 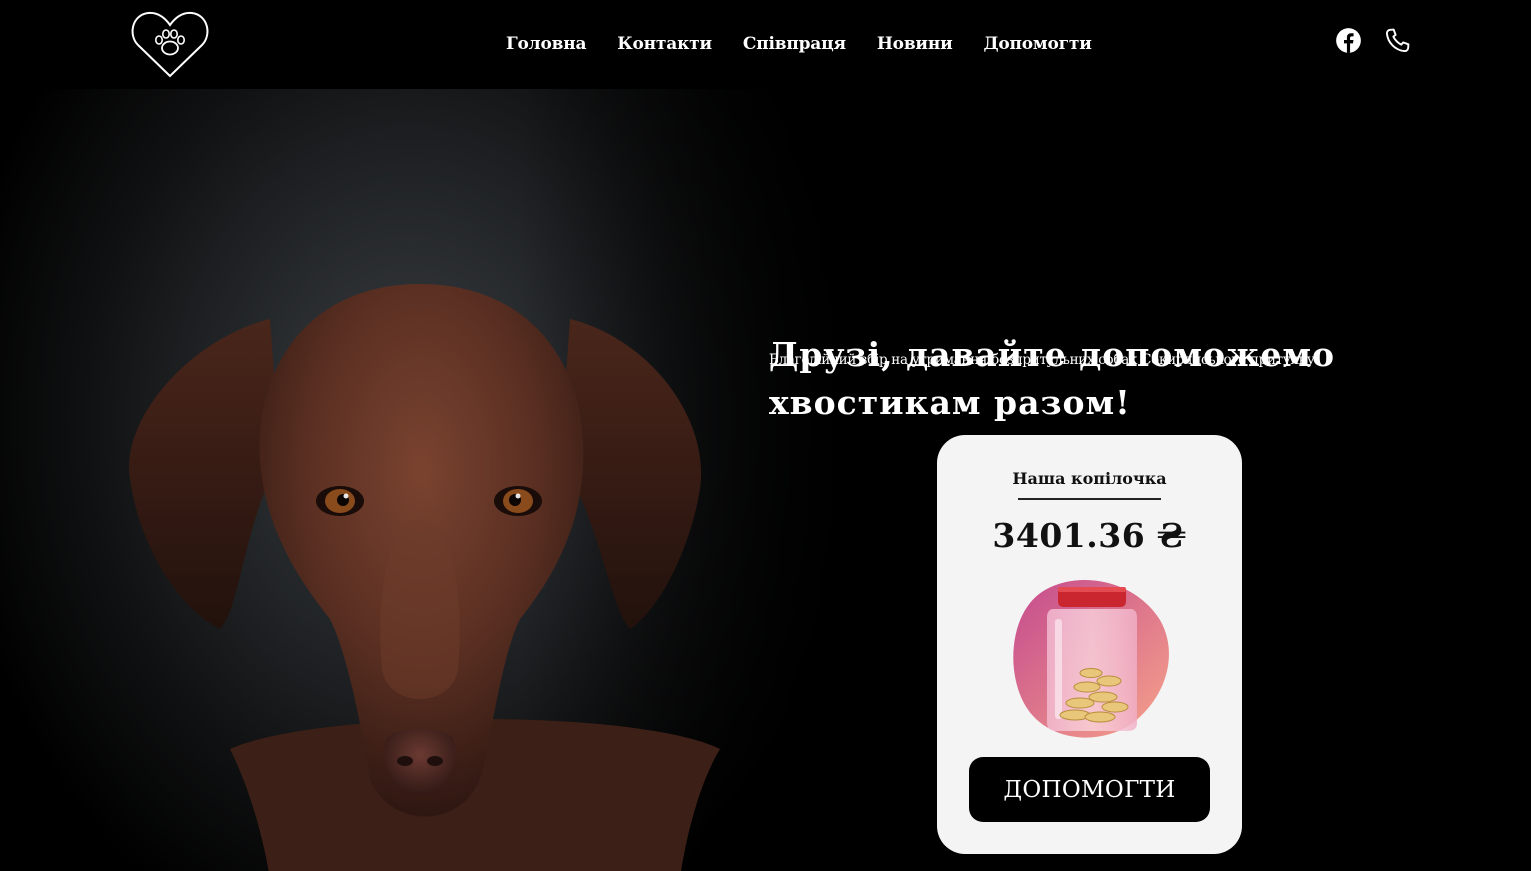 What do you see at coordinates (1373, 40) in the screenshot?
I see `social-links` at bounding box center [1373, 40].